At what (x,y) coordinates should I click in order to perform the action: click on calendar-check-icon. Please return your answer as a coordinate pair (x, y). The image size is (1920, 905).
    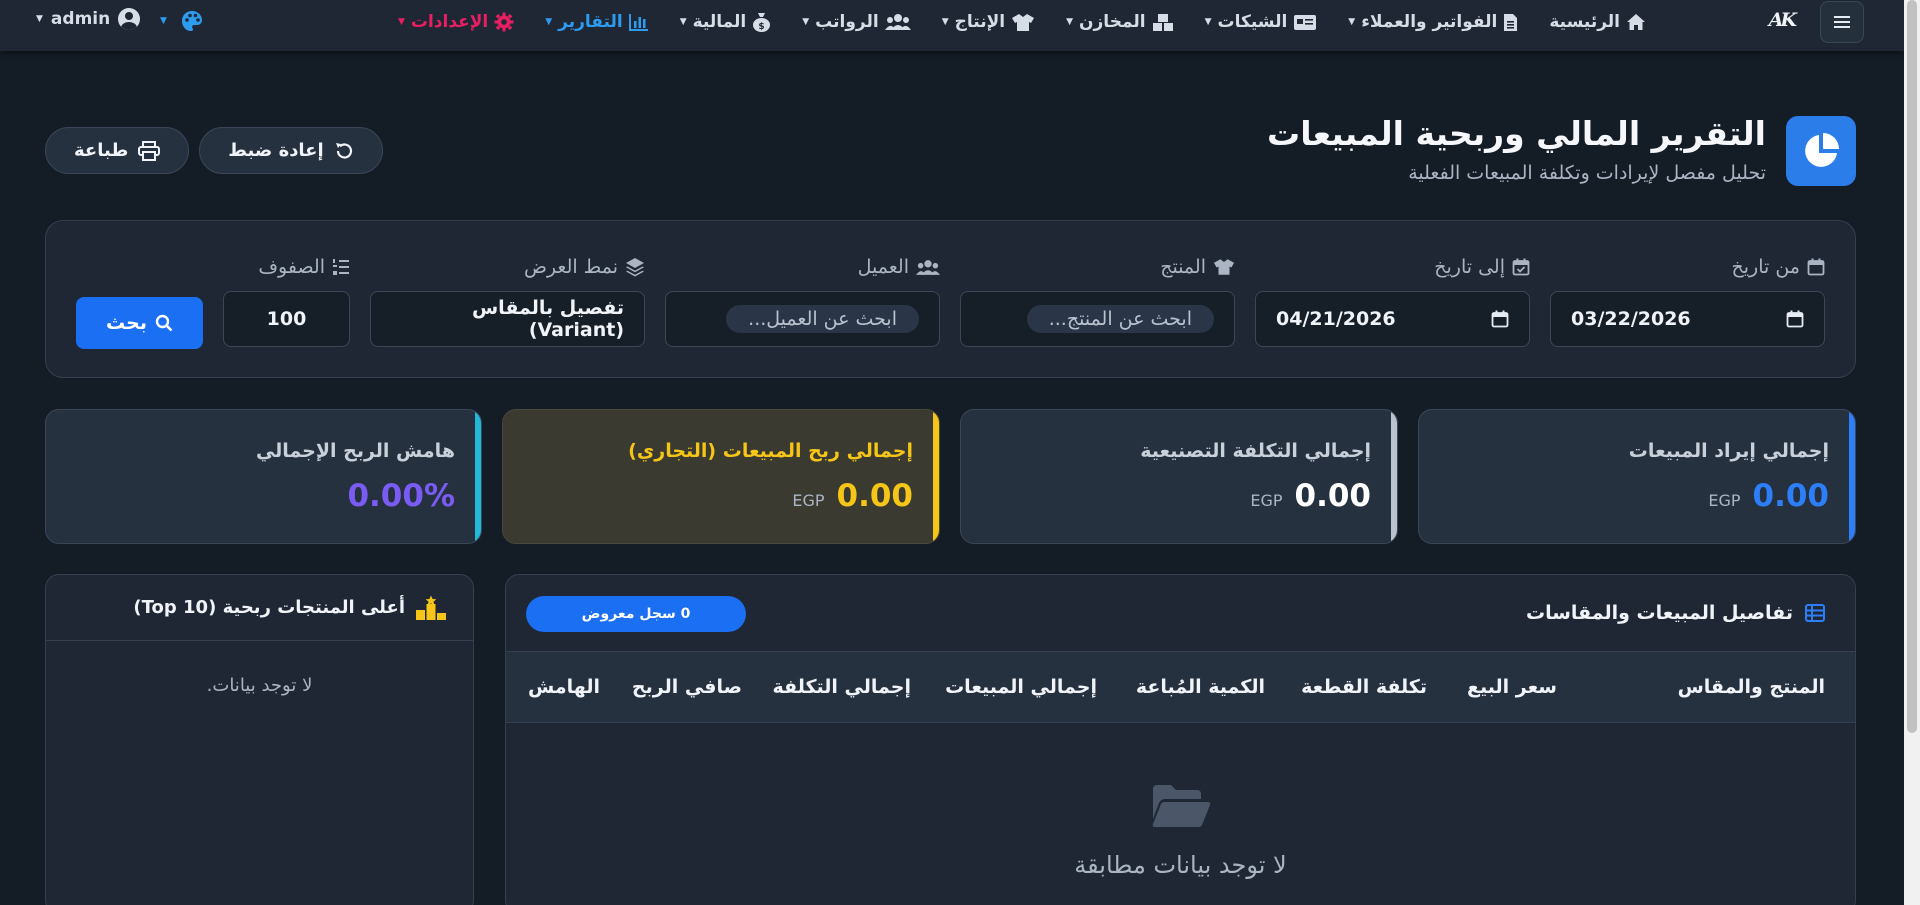
    Looking at the image, I should click on (1521, 267).